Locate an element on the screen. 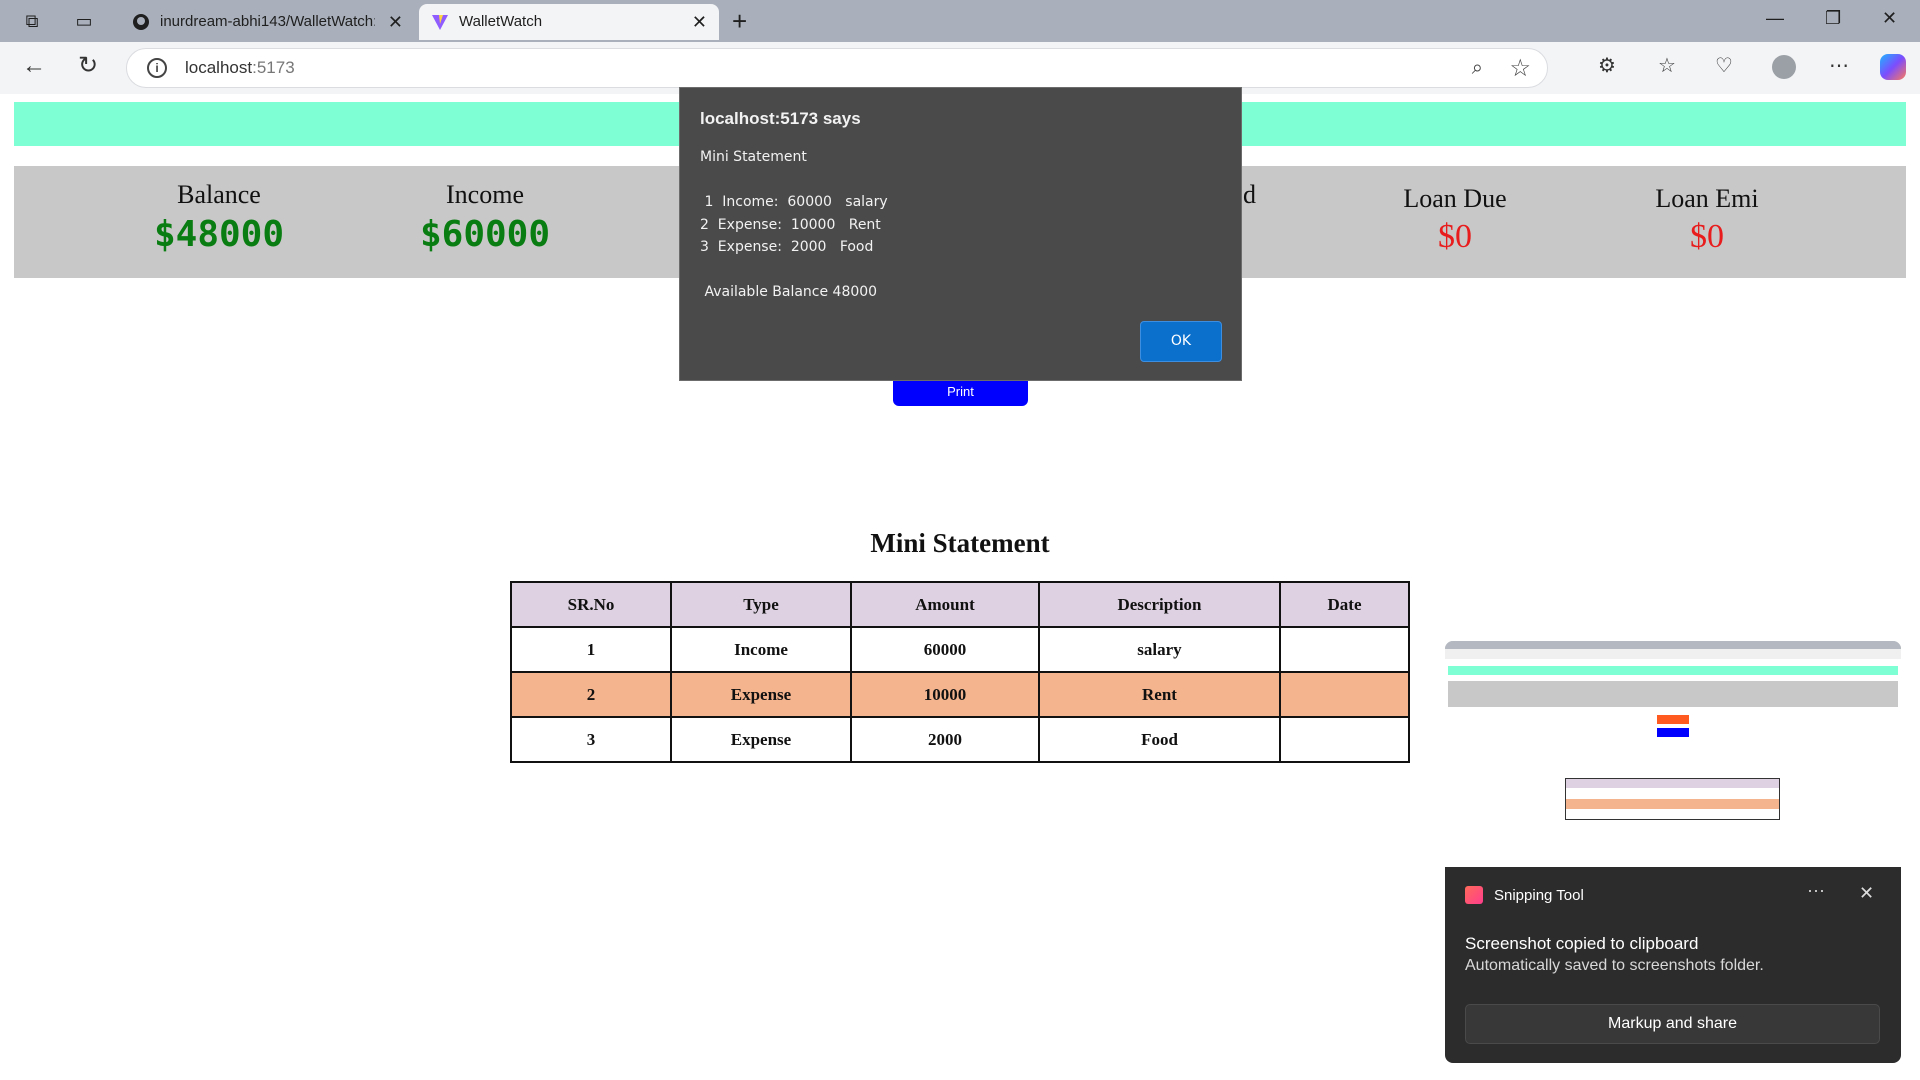 This screenshot has height=1080, width=1920. url-text: localhost:5173 is located at coordinates (240, 68).